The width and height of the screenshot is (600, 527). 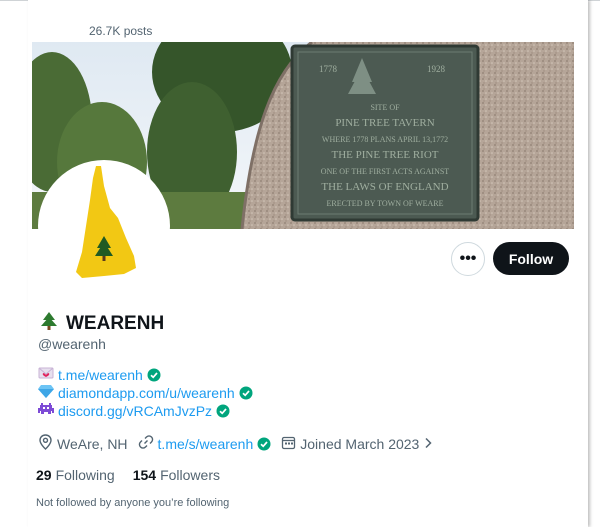 What do you see at coordinates (384, 187) in the screenshot?
I see `plaque-text-line: THE LAWS OF ENGLAND` at bounding box center [384, 187].